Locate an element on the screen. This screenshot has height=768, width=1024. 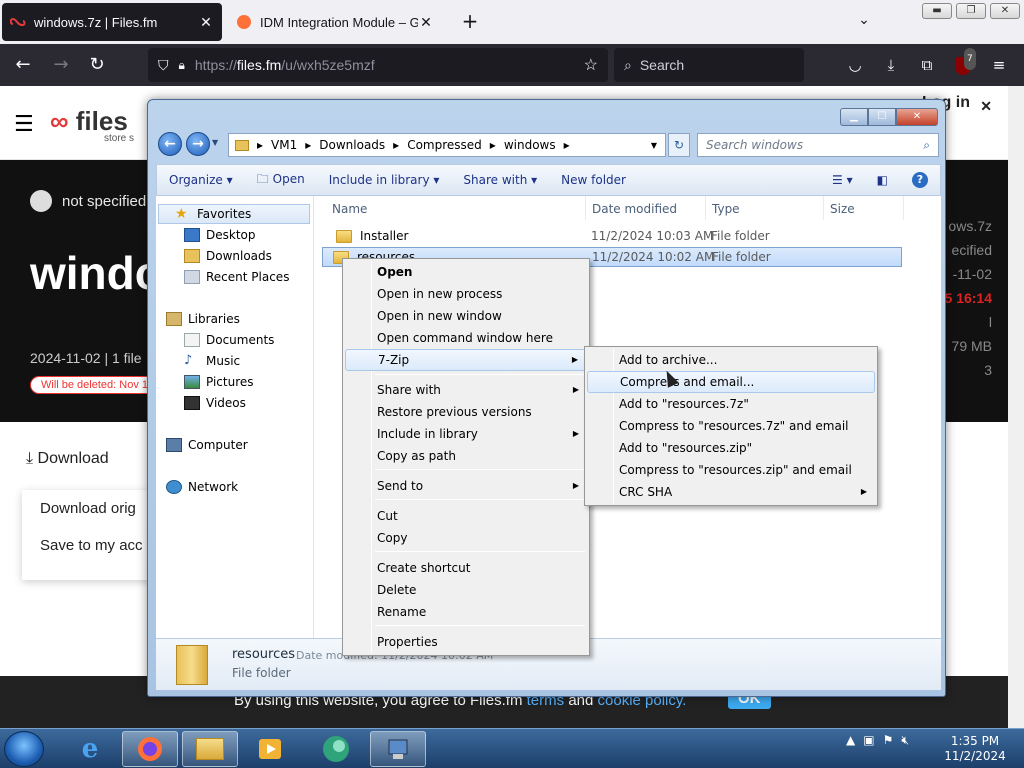
recent-pages-chevron-icon: ▼ is located at coordinates (215, 142).